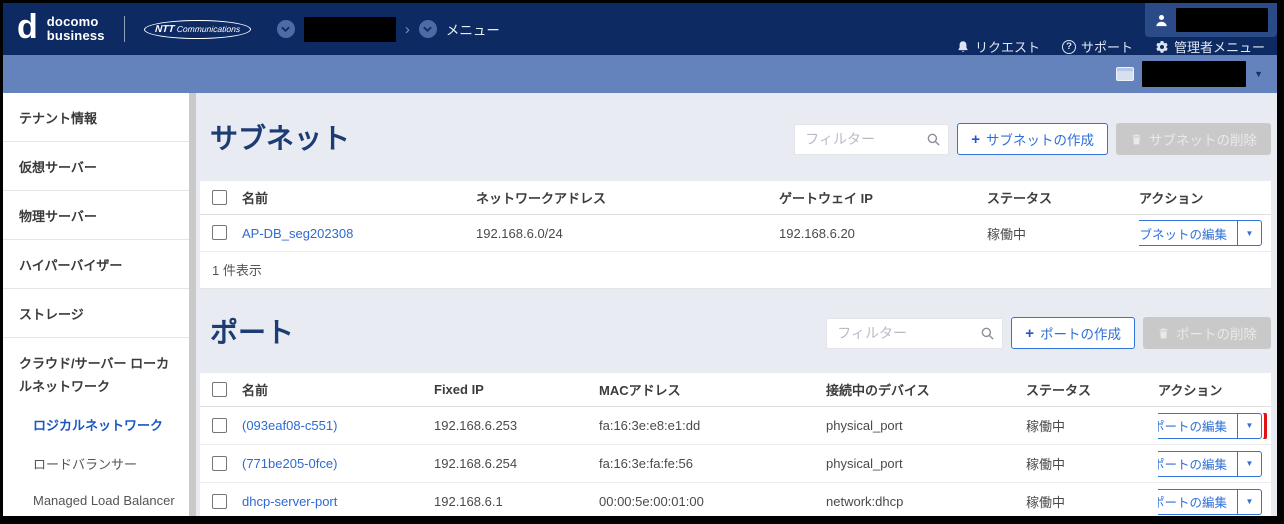  I want to click on create-port-button: + ポートの作成, so click(1073, 333).